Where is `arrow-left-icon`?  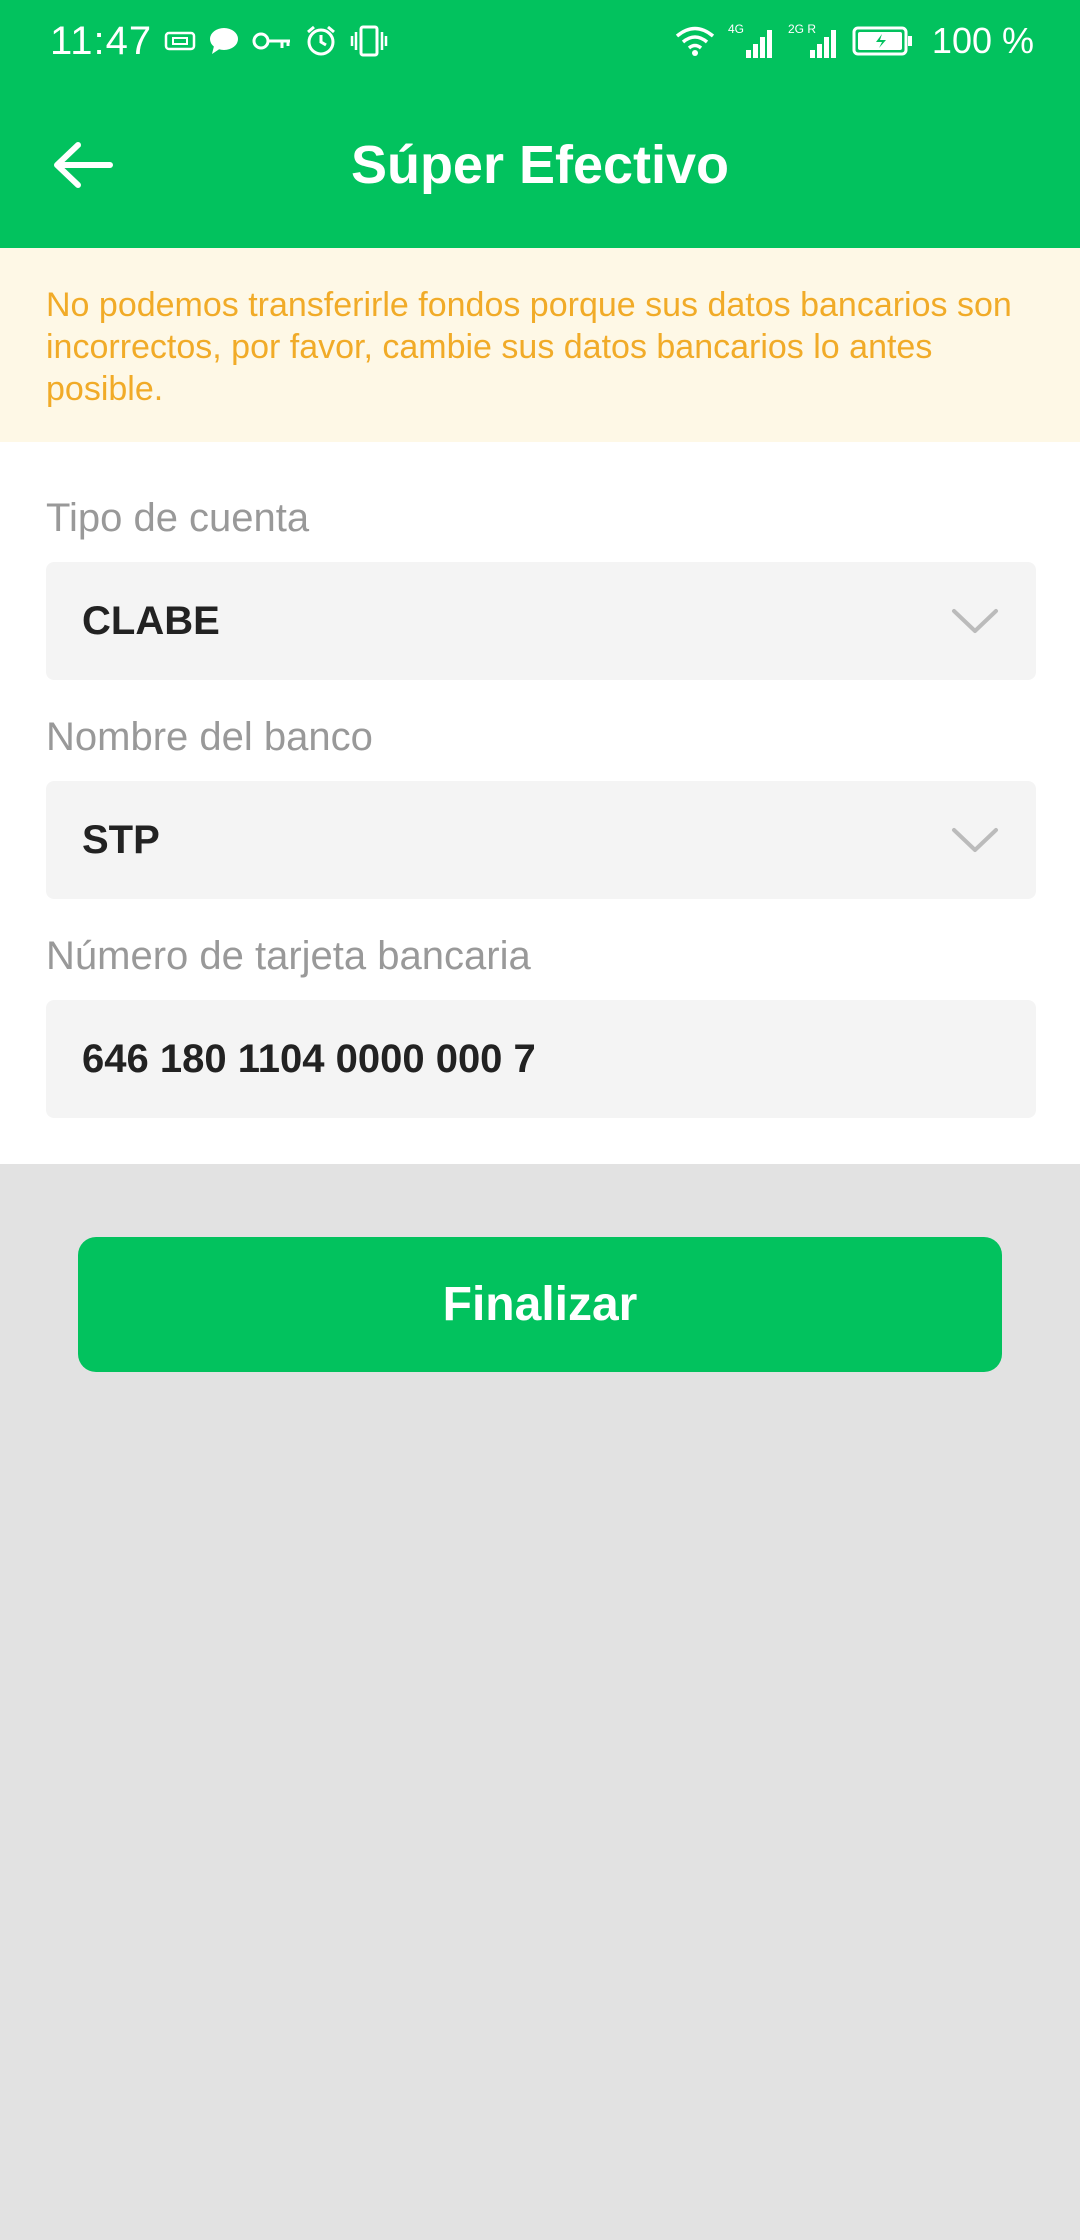
arrow-left-icon is located at coordinates (83, 165).